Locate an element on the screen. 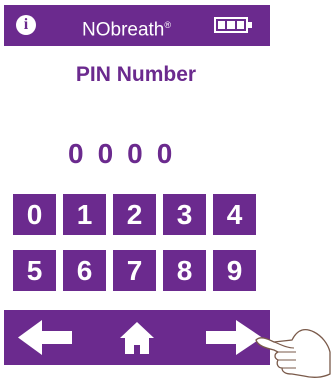 The height and width of the screenshot is (380, 332). key-4: 4 is located at coordinates (234, 214).